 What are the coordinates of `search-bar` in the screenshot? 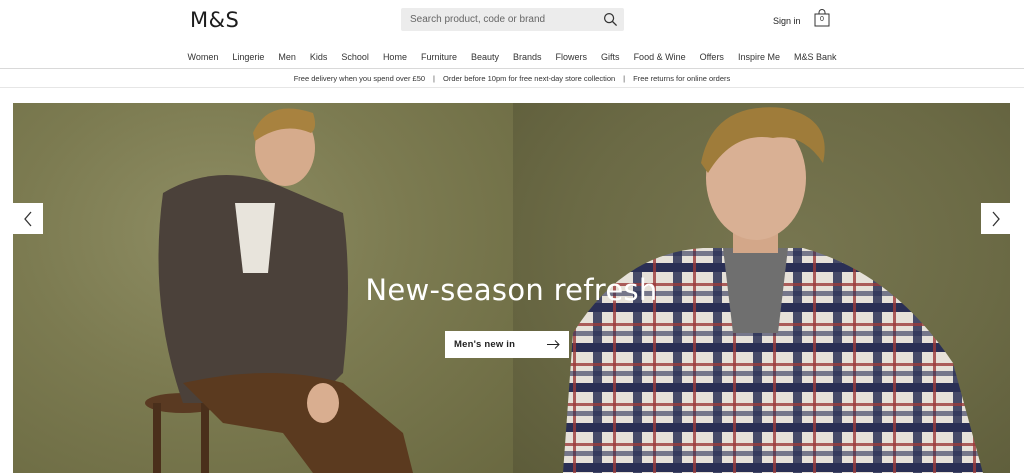 It's located at (512, 19).